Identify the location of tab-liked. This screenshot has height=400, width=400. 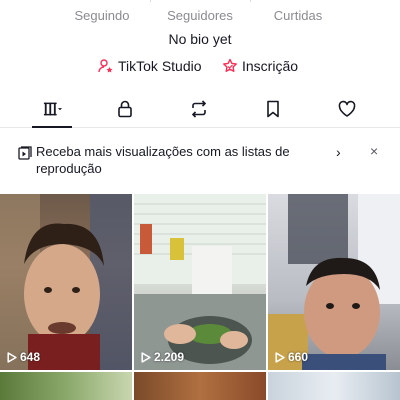
(347, 109).